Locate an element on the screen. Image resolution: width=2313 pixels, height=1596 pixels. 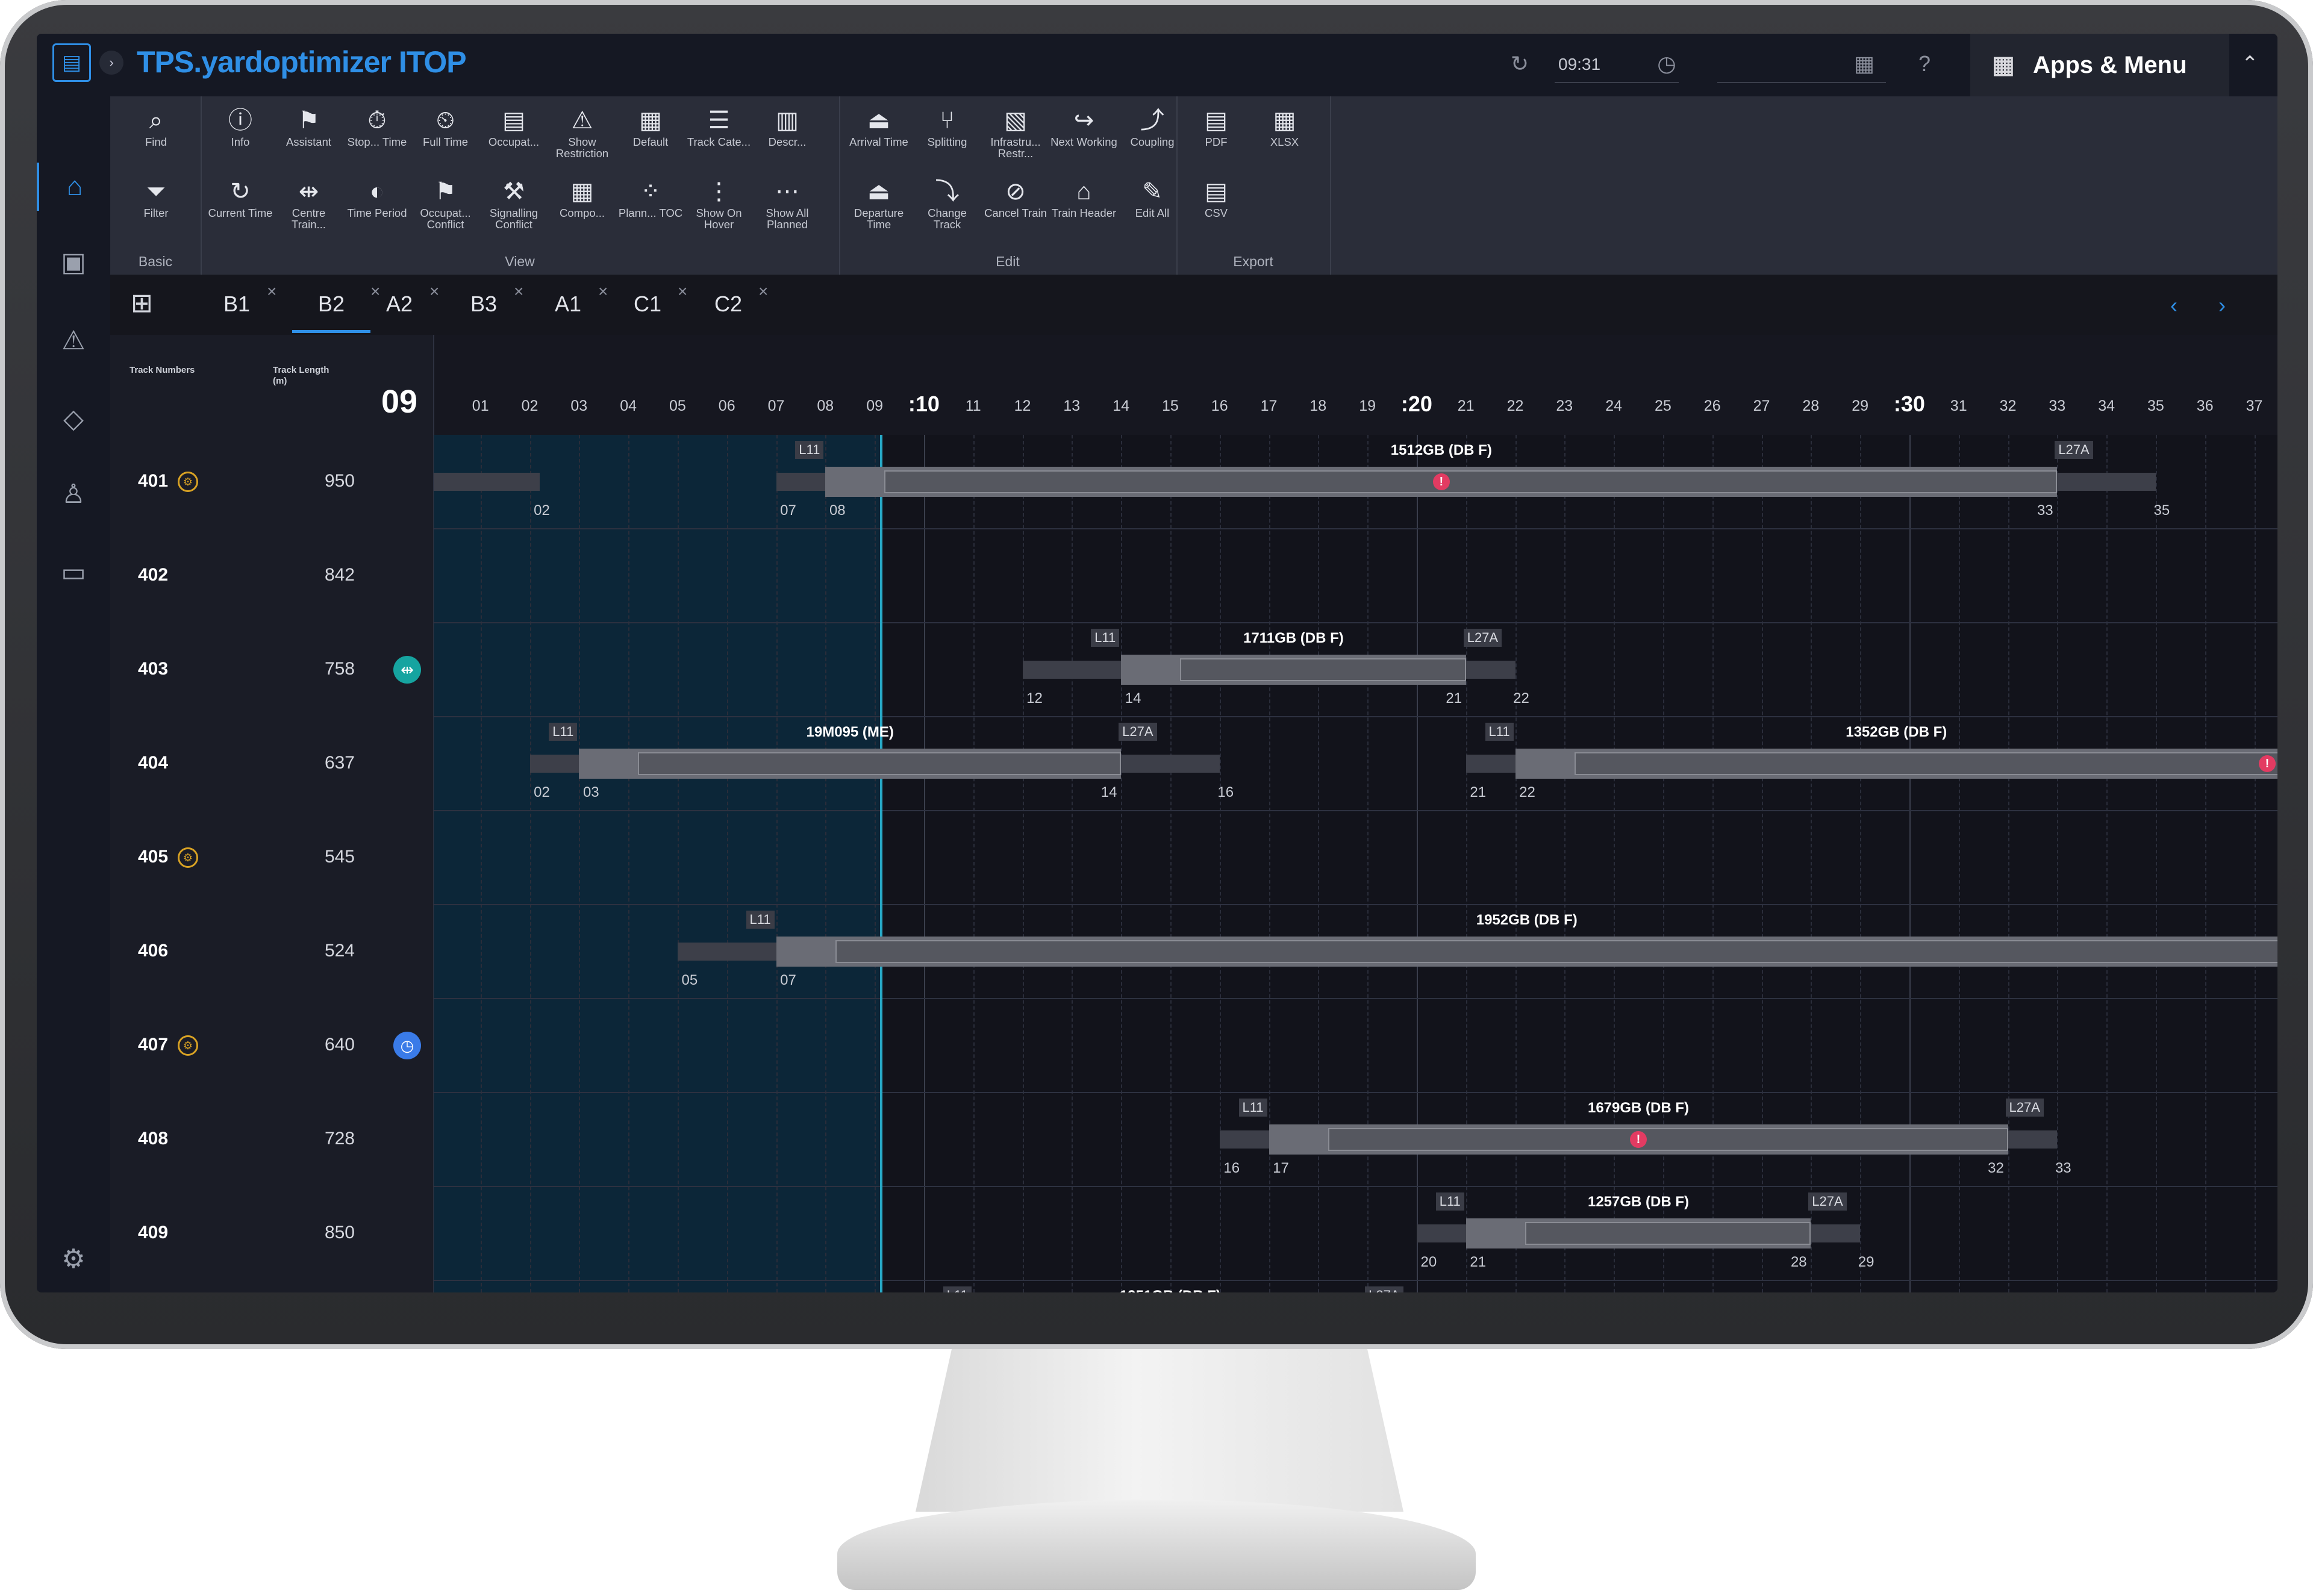
layout-grid-icon: ⊞ is located at coordinates (142, 303).